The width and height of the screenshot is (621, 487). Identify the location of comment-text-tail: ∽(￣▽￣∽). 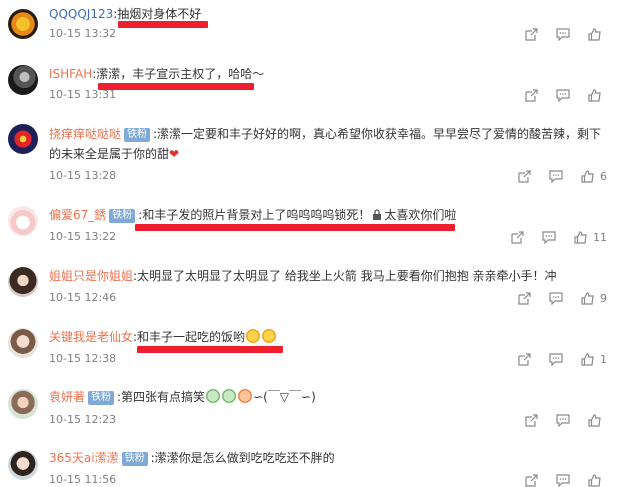
(284, 397).